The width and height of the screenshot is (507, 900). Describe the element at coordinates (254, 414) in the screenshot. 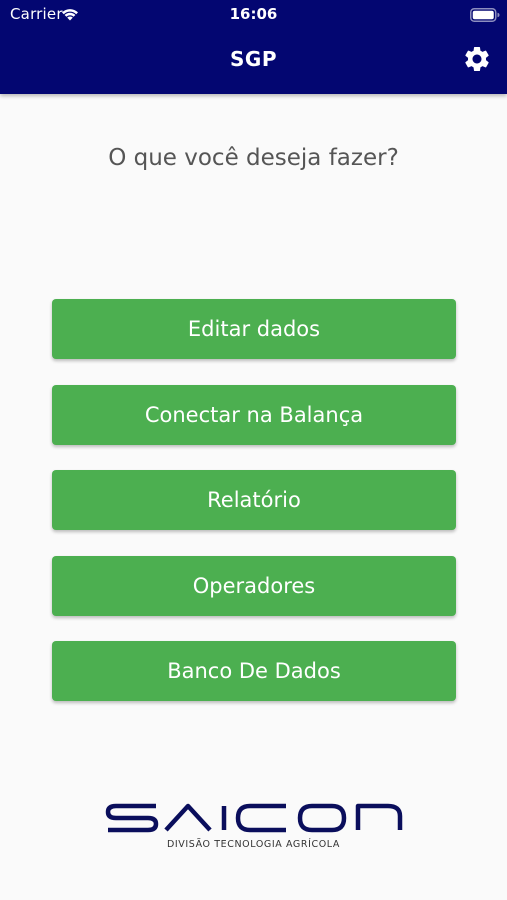

I see `connect-scale-button: Conectar na Balança` at that location.